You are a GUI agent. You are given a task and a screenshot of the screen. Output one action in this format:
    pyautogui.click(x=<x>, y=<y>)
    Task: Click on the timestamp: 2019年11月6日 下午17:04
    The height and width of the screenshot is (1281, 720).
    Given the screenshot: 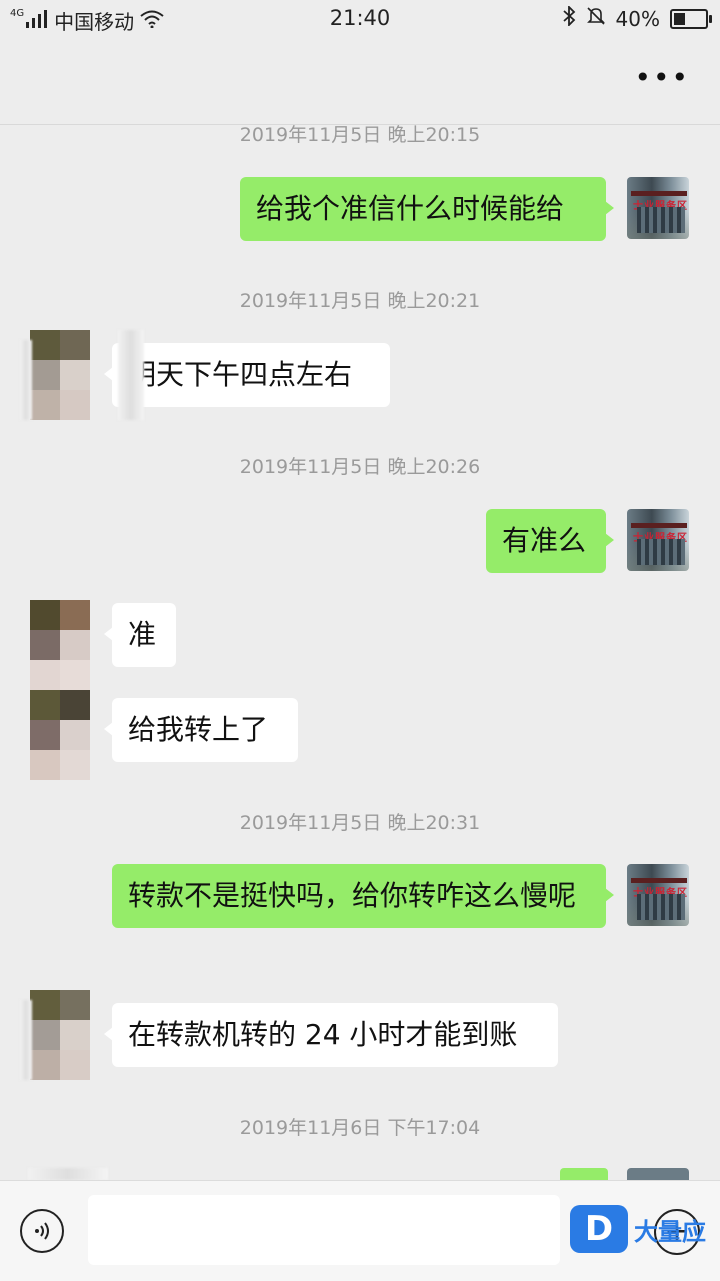 What is the action you would take?
    pyautogui.click(x=360, y=1128)
    